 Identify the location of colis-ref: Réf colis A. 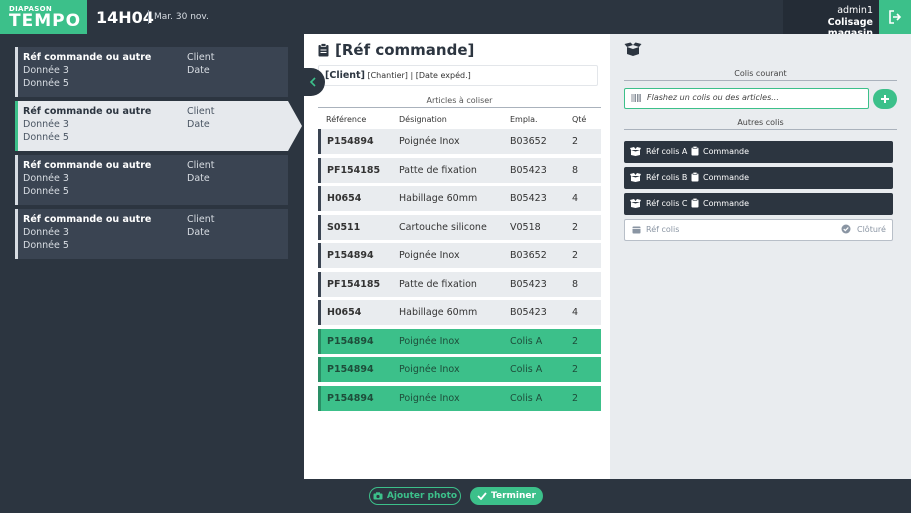
(667, 151).